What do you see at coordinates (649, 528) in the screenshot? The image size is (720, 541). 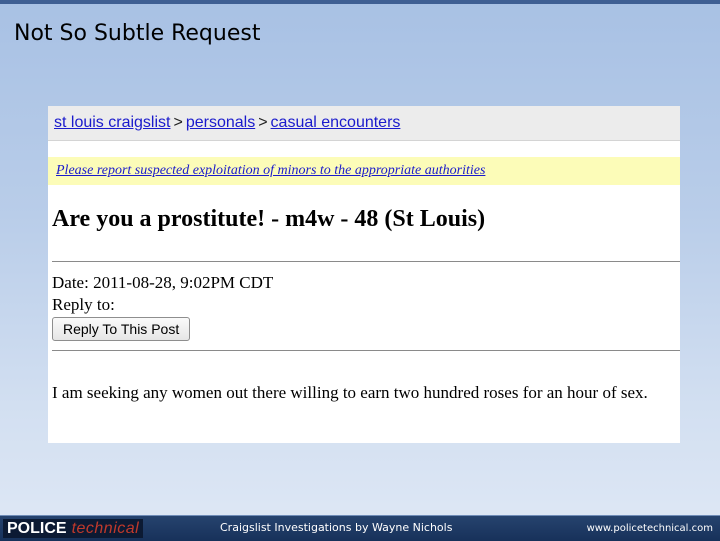 I see `footer-website: www.policetechnical.com` at bounding box center [649, 528].